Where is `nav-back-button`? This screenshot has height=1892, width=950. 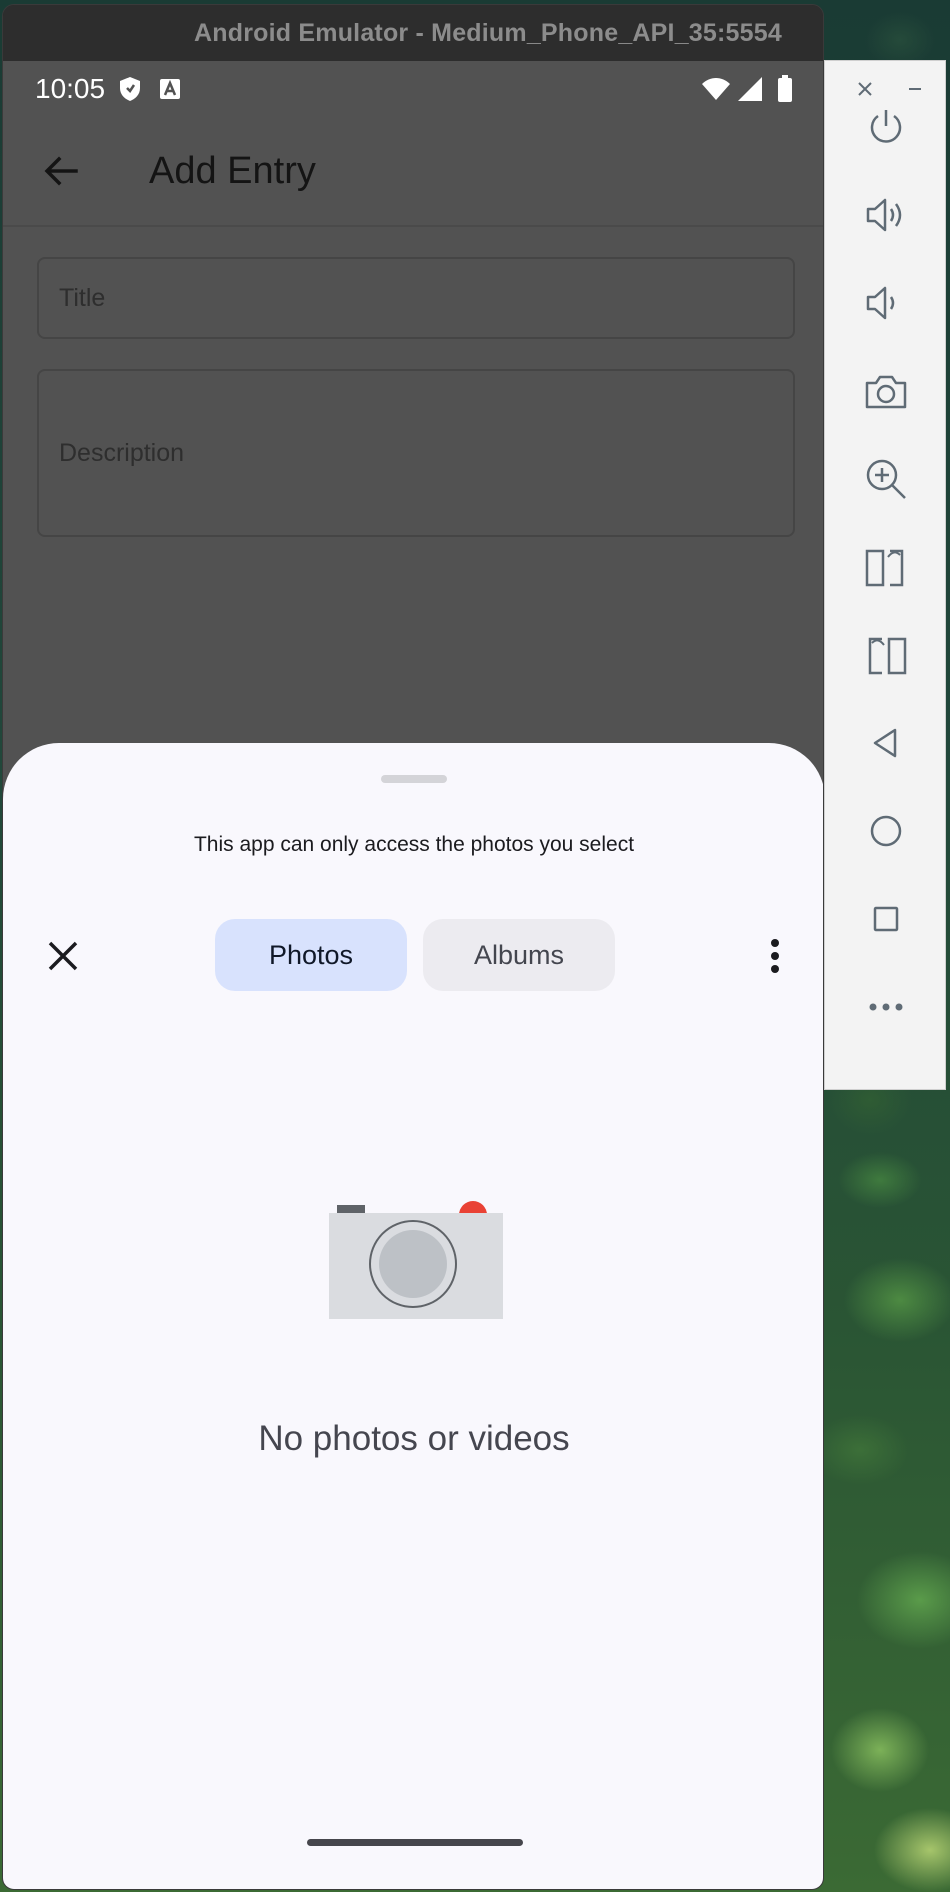
nav-back-button is located at coordinates (886, 743).